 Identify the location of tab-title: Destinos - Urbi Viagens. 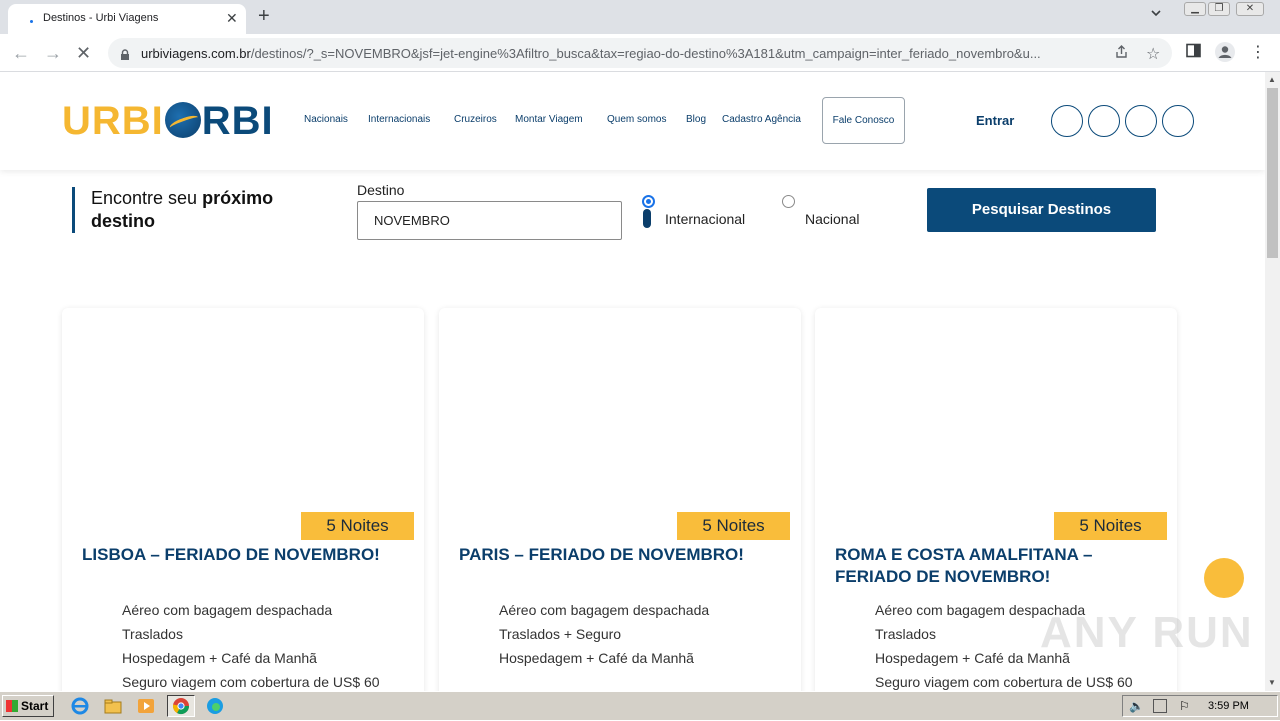
(101, 18).